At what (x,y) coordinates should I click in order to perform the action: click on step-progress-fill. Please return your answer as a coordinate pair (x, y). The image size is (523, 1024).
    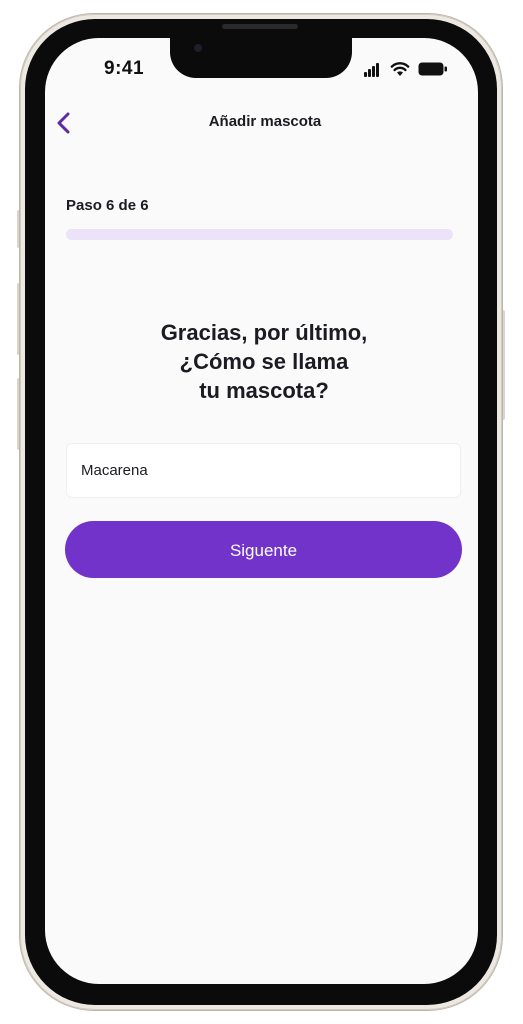
    Looking at the image, I should click on (259, 234).